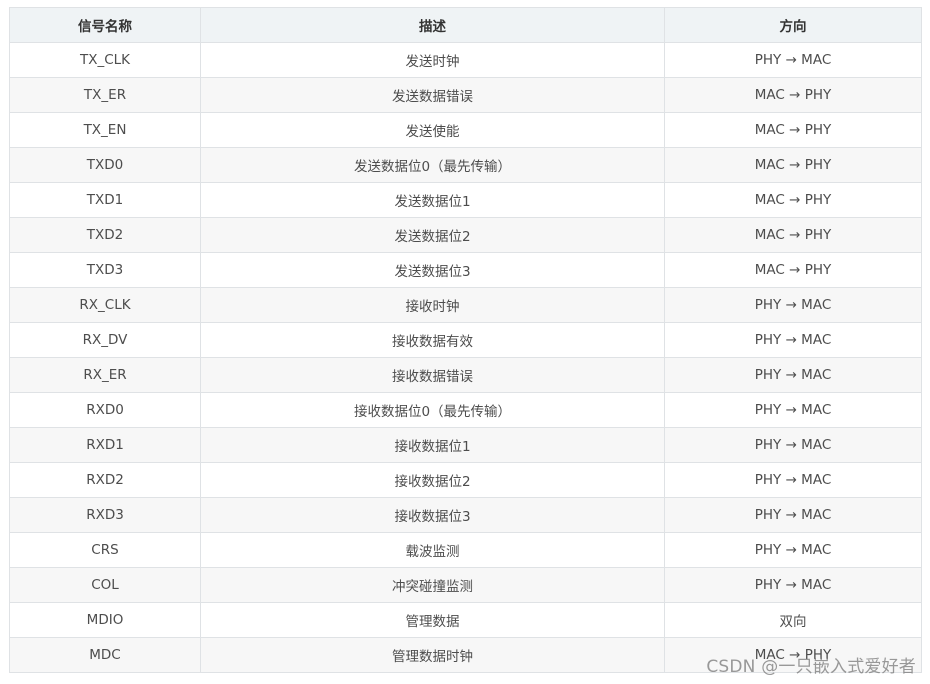 Image resolution: width=930 pixels, height=684 pixels. What do you see at coordinates (105, 550) in the screenshot?
I see `signal-name-cell: CRS` at bounding box center [105, 550].